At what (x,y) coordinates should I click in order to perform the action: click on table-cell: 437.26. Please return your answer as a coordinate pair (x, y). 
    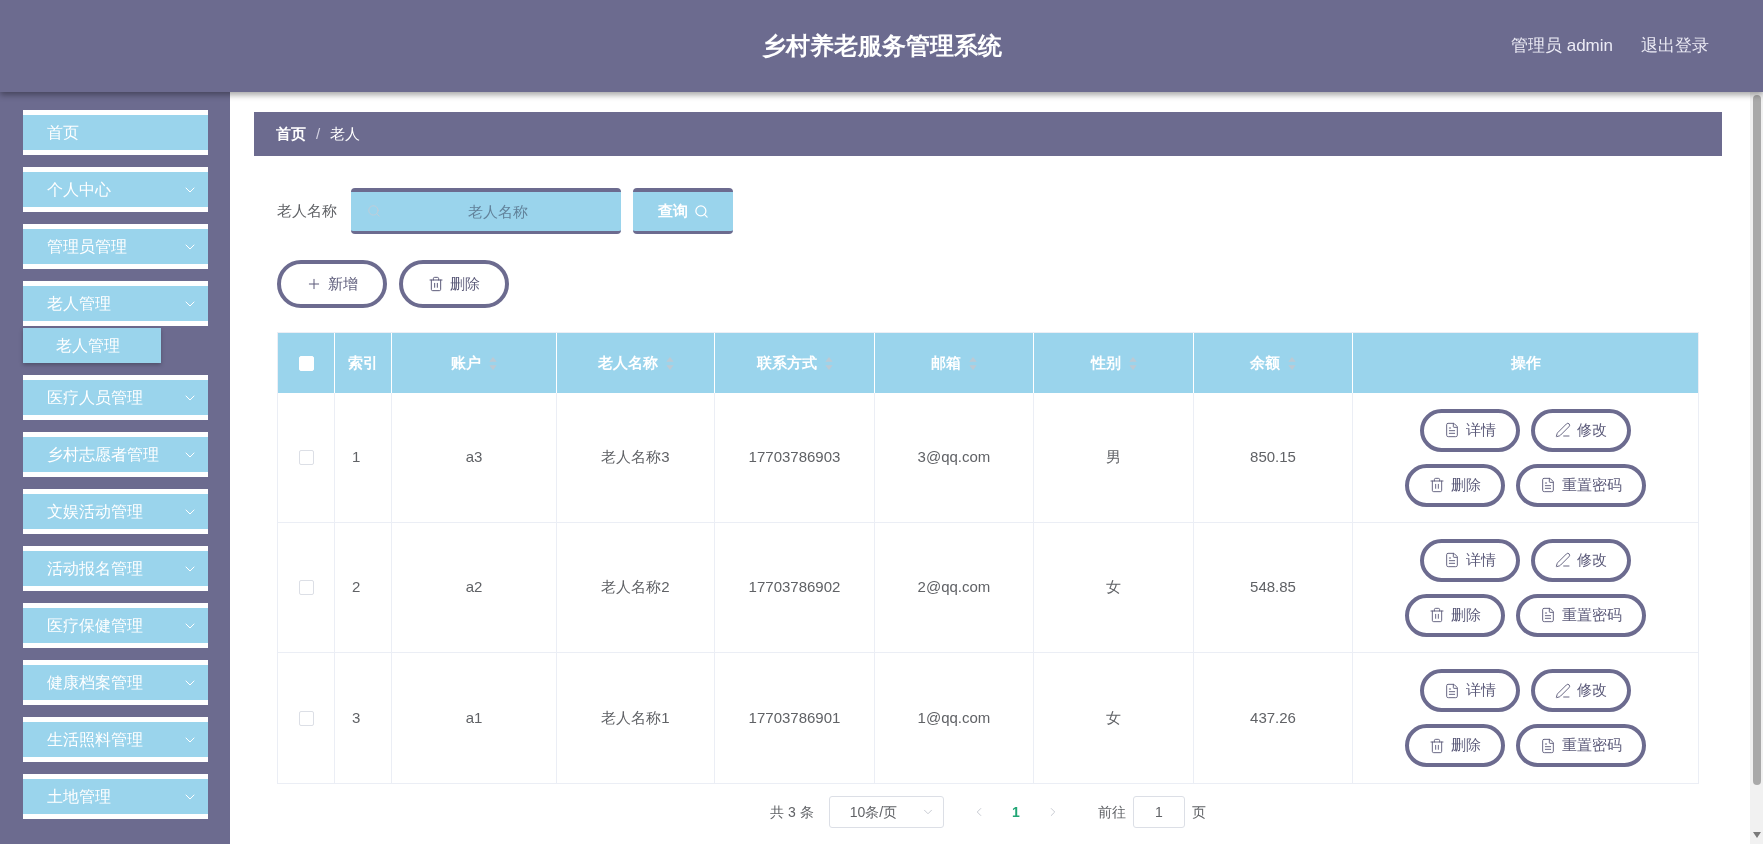
    Looking at the image, I should click on (1273, 718).